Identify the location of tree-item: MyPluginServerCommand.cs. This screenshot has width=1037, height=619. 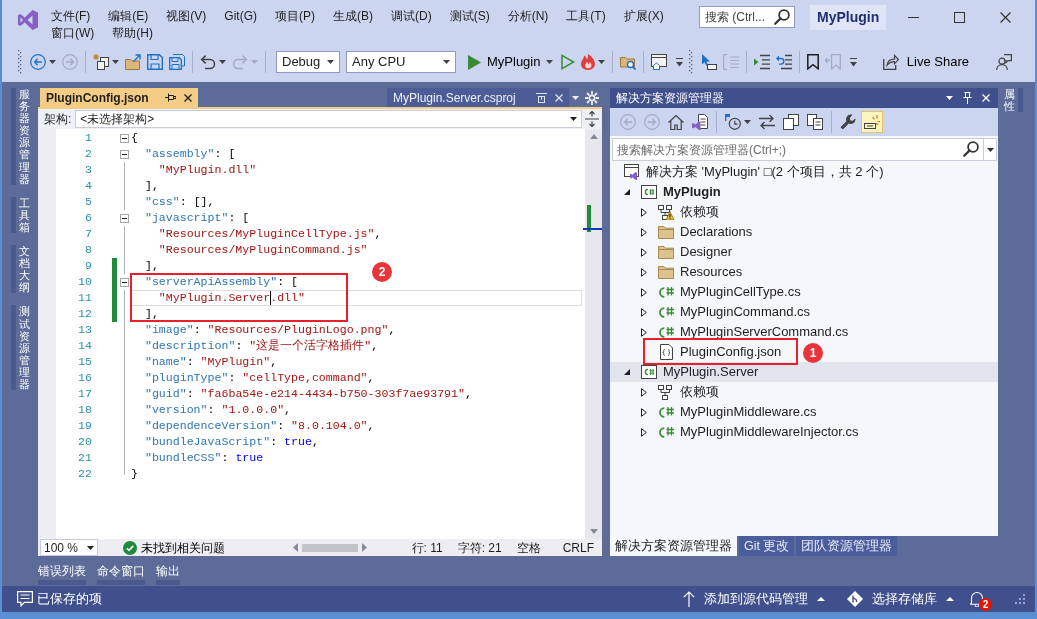
(741, 332).